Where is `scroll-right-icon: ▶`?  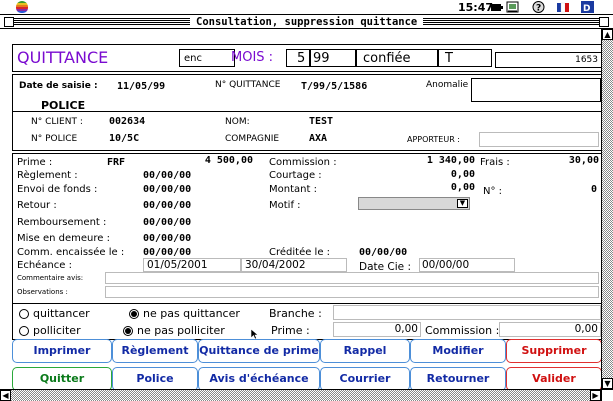 scroll-right-icon: ▶ is located at coordinates (595, 395).